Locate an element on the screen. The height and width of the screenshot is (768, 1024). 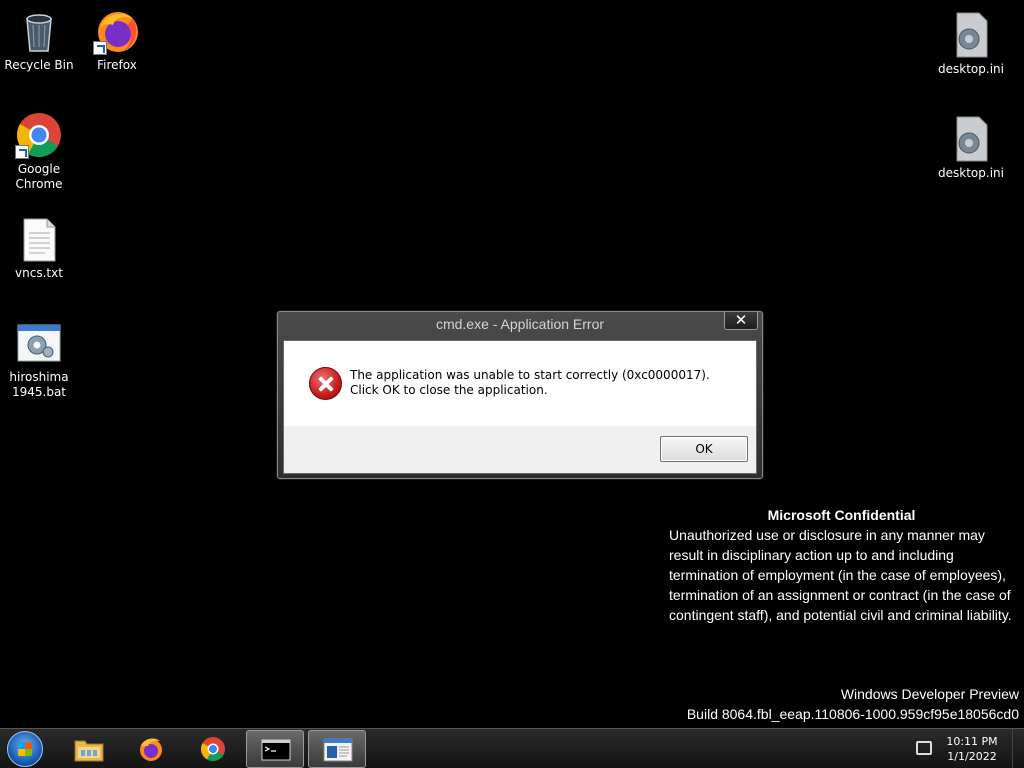
taskbar-item-file-explorer is located at coordinates (89, 749).